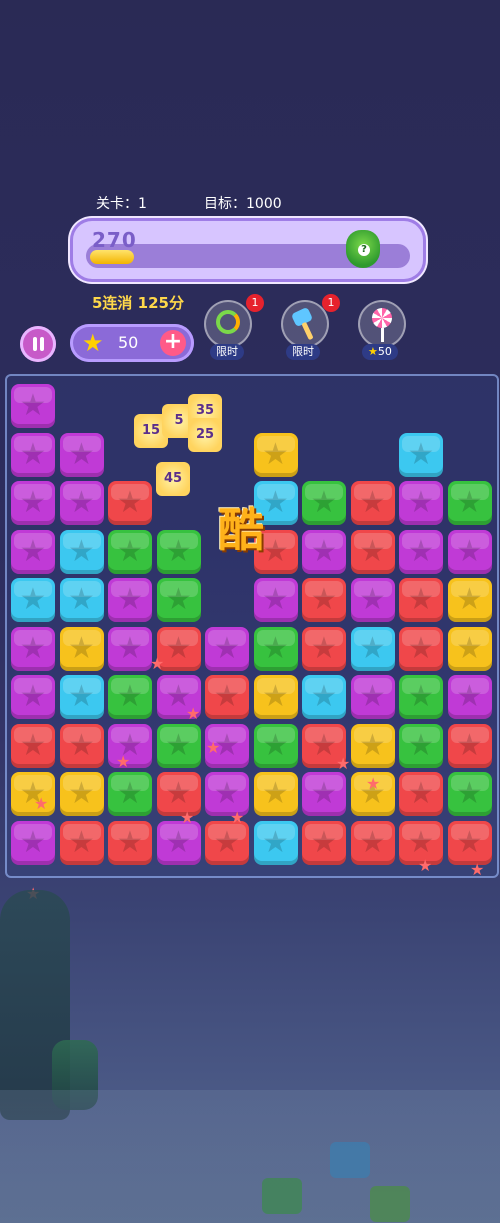 The width and height of the screenshot is (500, 1223). Describe the element at coordinates (205, 435) in the screenshot. I see `score-popup: 25` at that location.